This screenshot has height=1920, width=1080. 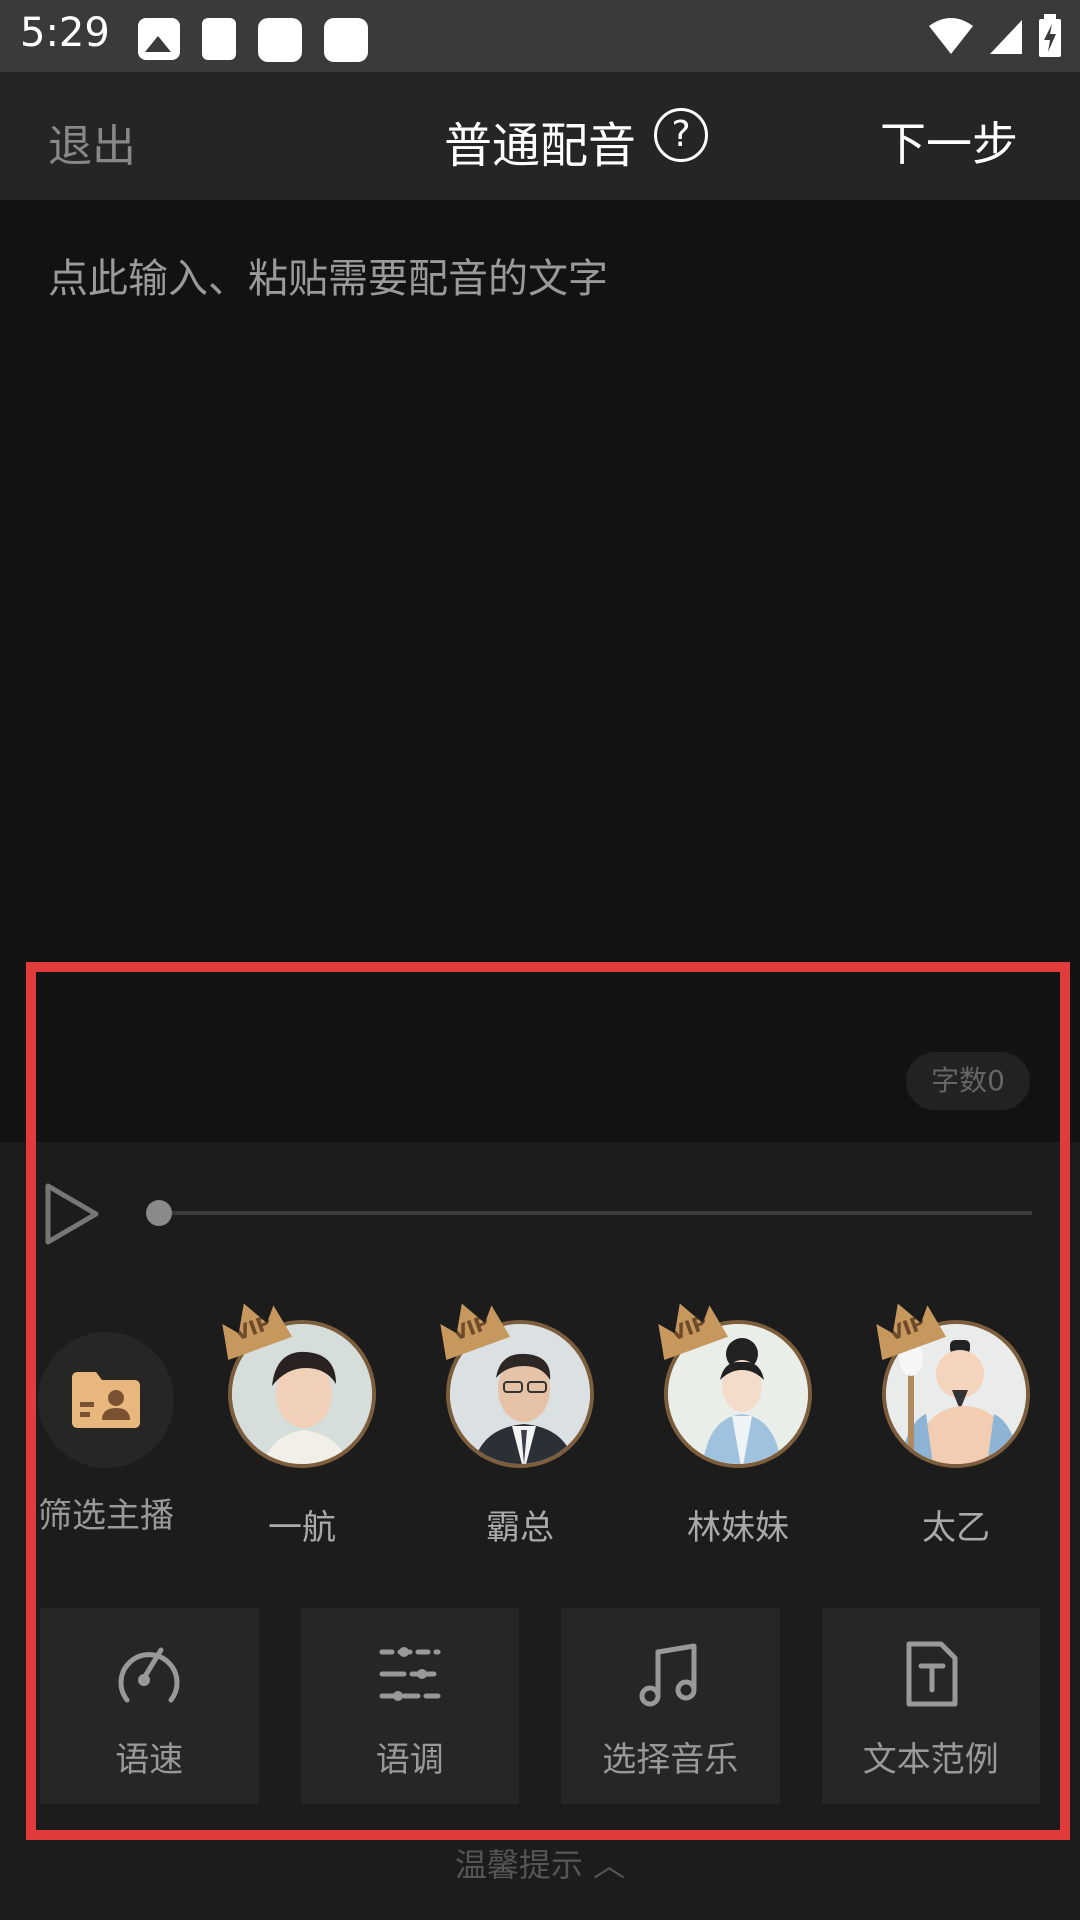 What do you see at coordinates (65, 33) in the screenshot?
I see `status-time: 5:29` at bounding box center [65, 33].